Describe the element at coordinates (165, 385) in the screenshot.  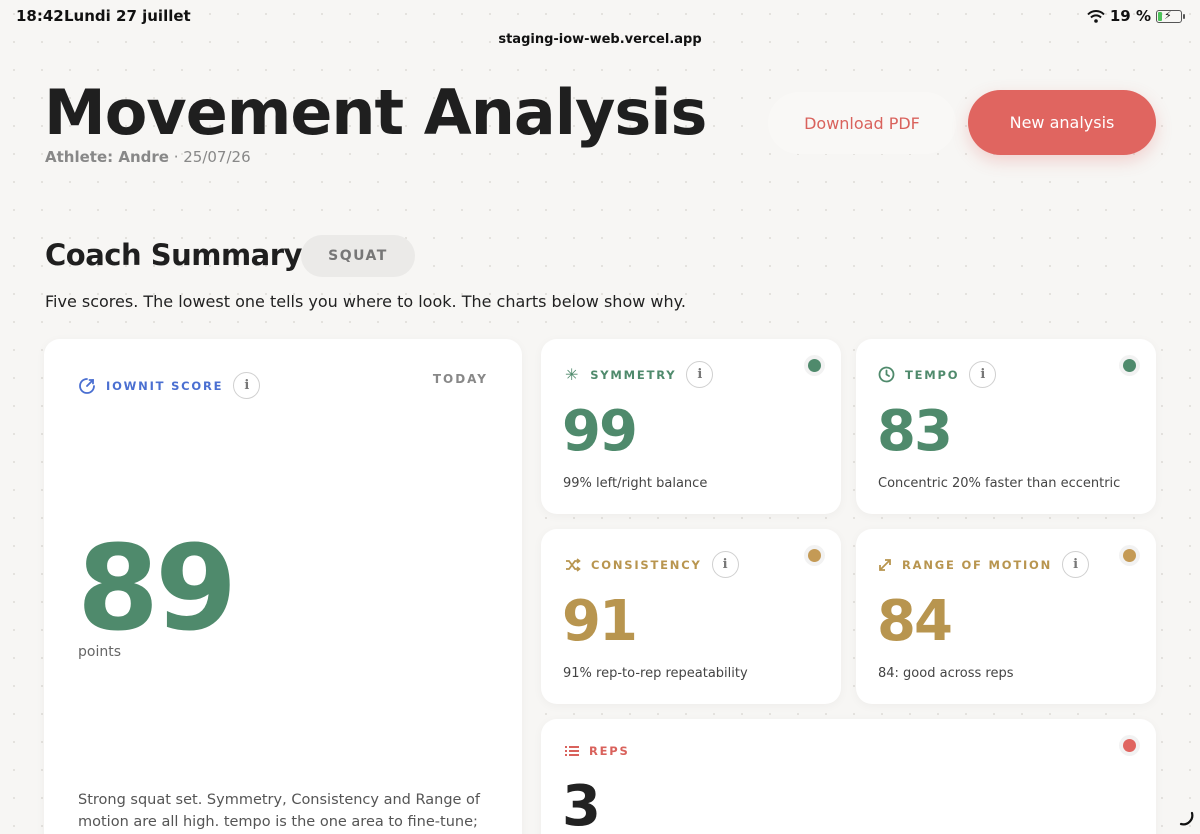
I see `main-score-label: IOWNIT SCORE` at that location.